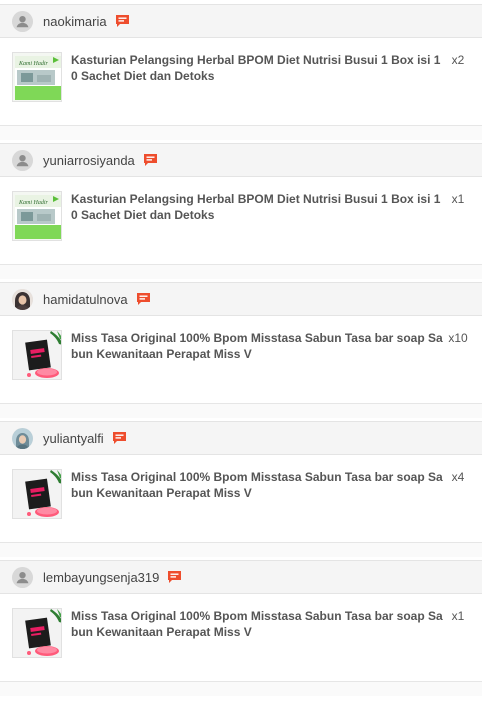  What do you see at coordinates (241, 299) in the screenshot?
I see `order-header: hamidatulnova` at bounding box center [241, 299].